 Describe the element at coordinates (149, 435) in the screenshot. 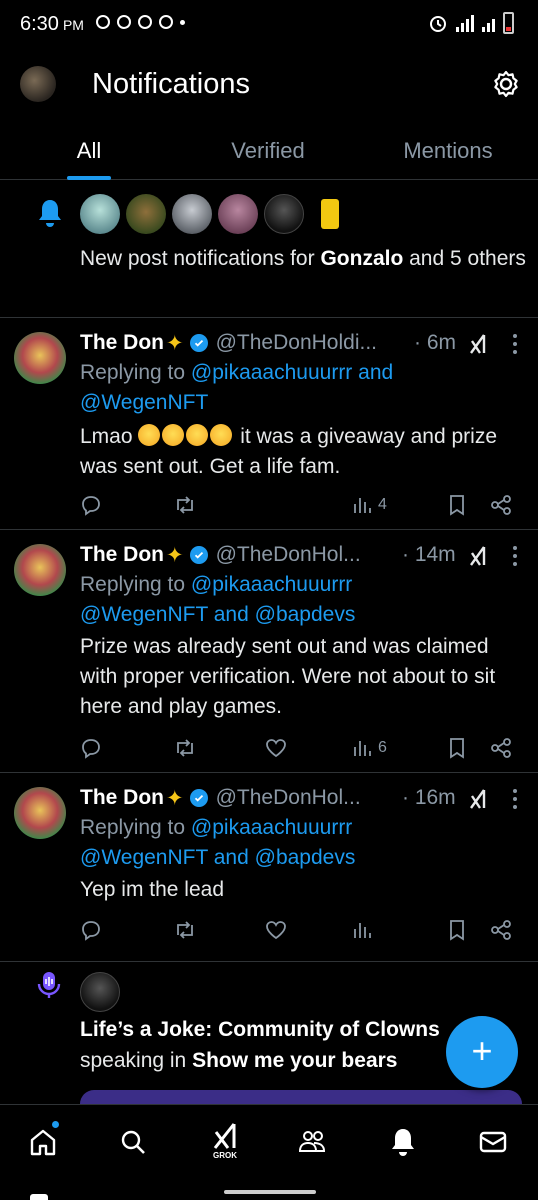

I see `rofl-emoji-icon` at that location.